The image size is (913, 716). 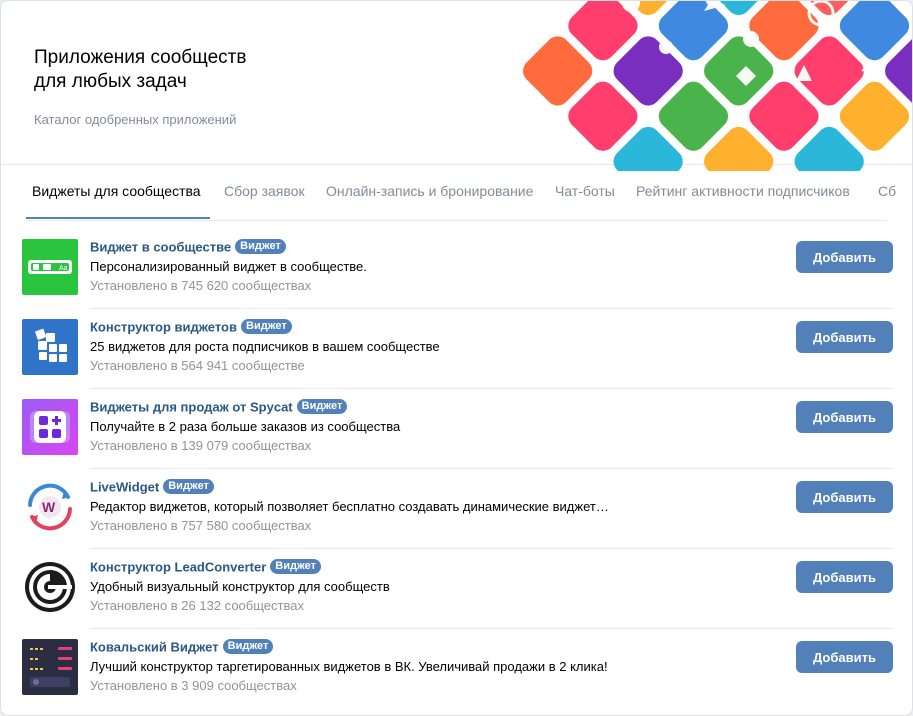 I want to click on app-title-line: Виджеты для продаж от Spycat Виджет, so click(x=219, y=407).